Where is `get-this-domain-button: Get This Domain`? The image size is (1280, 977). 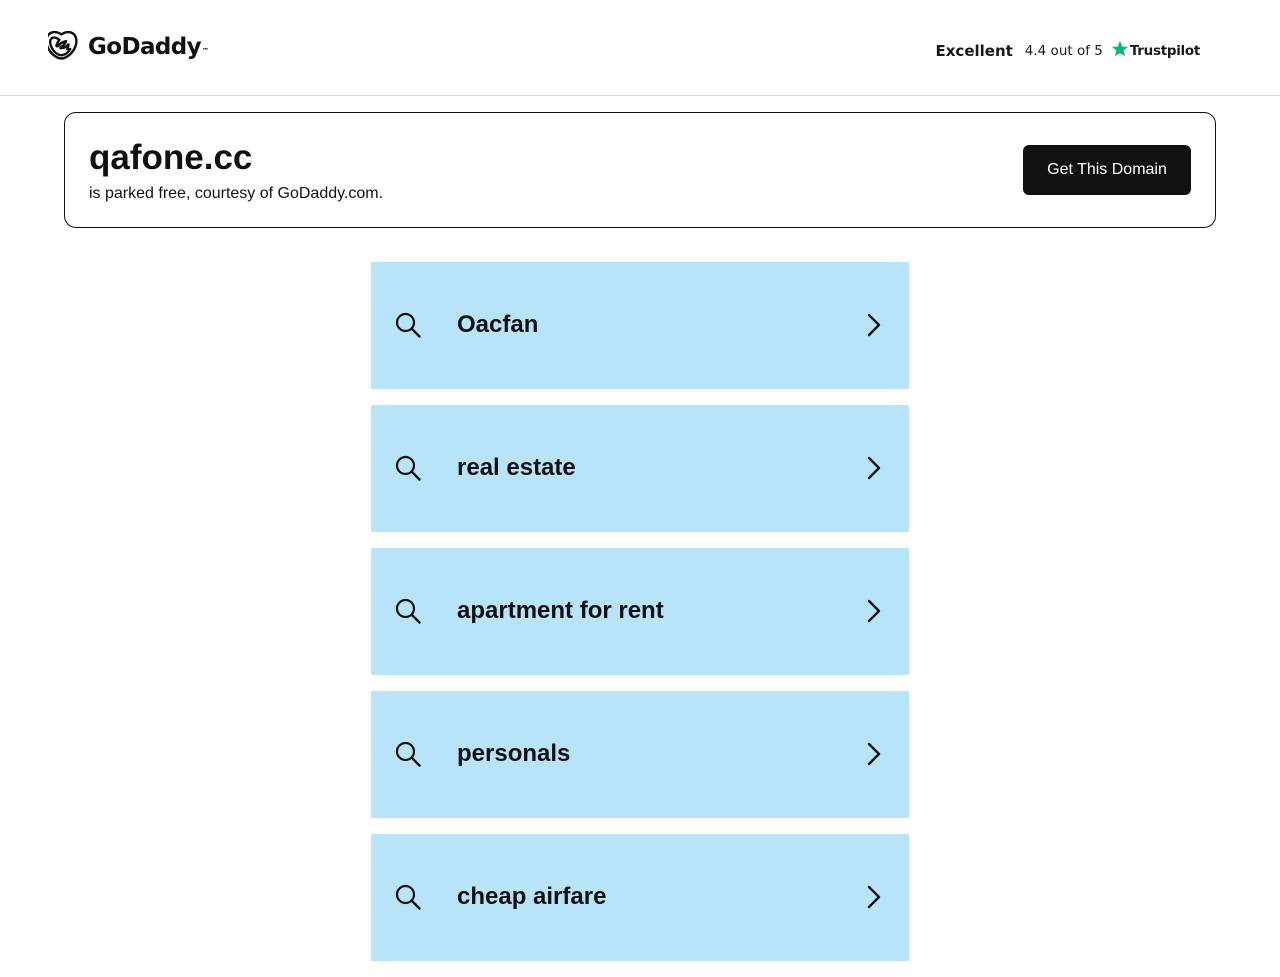
get-this-domain-button: Get This Domain is located at coordinates (1107, 170).